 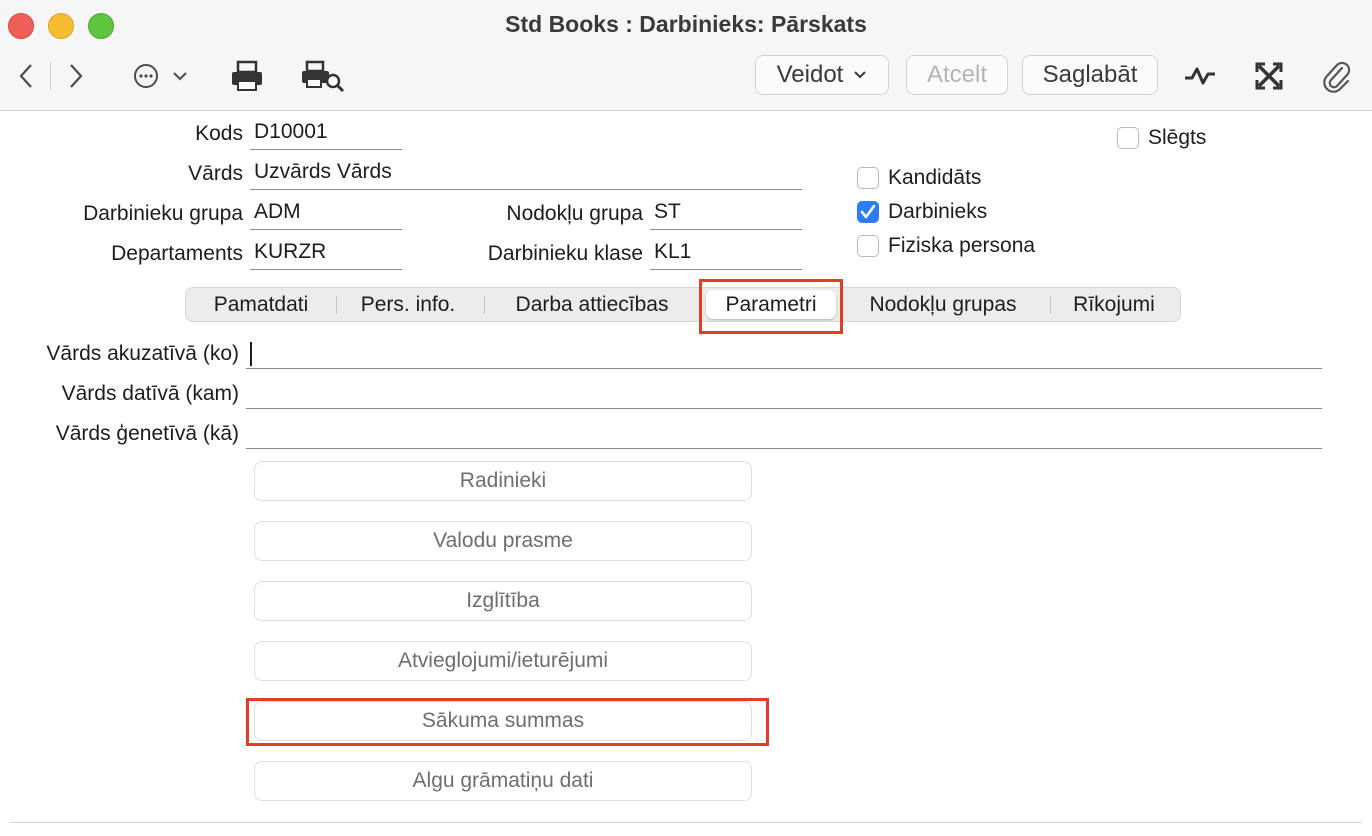 I want to click on reliefs-deductions-button: Atvieglojumi/ieturējumi, so click(x=503, y=661).